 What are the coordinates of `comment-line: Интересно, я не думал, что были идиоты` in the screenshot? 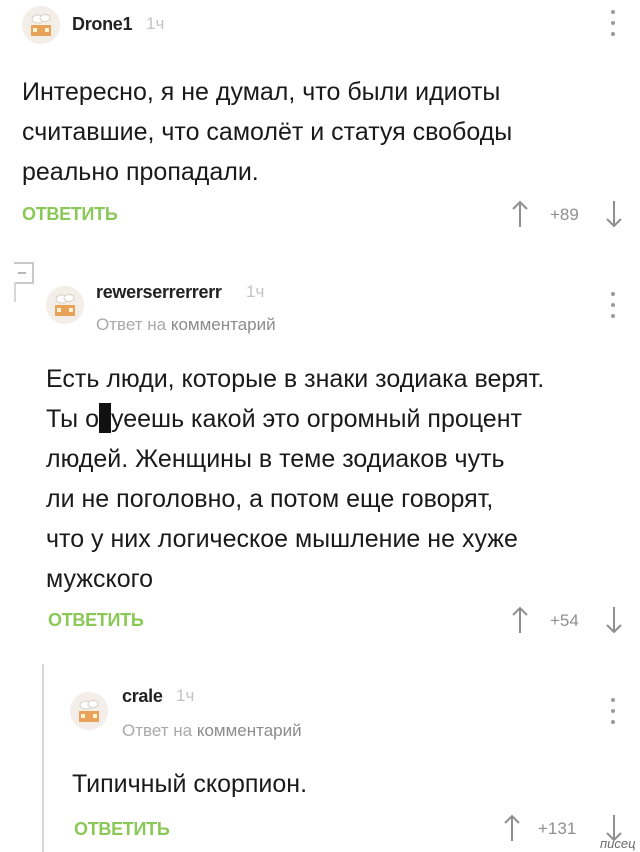 It's located at (261, 92).